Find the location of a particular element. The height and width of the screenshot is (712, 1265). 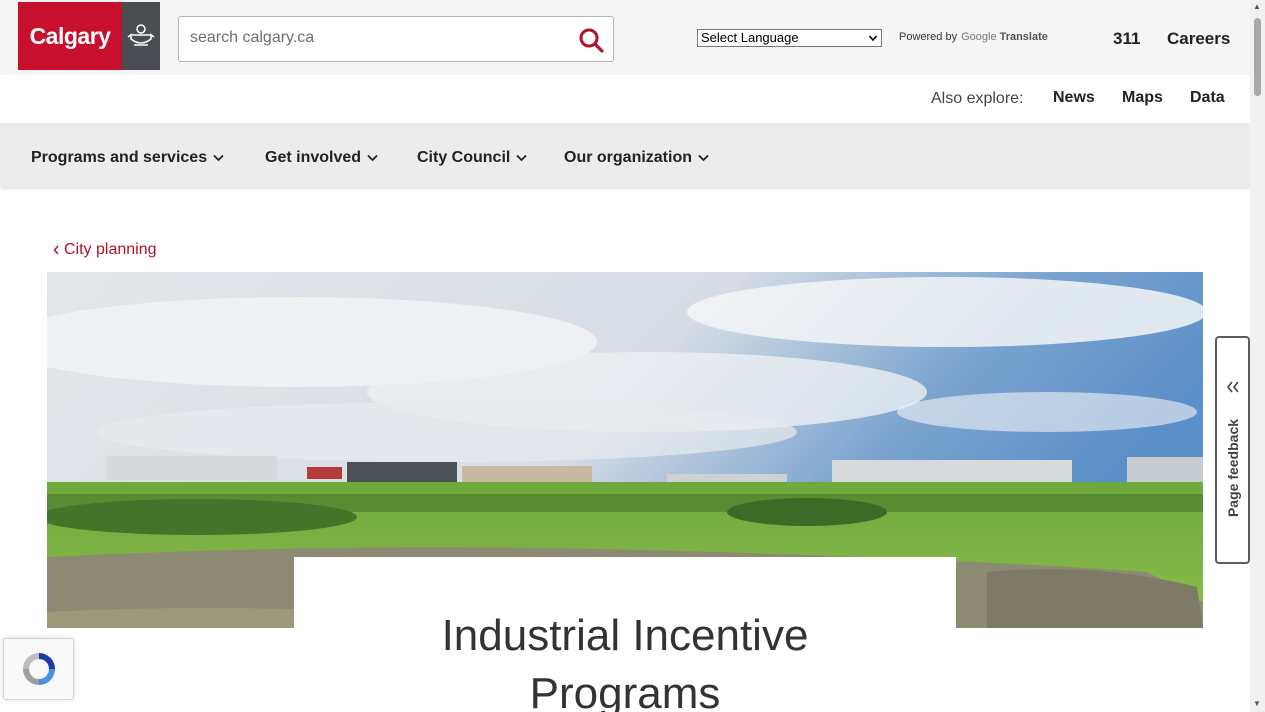

scroll-up-arrow-icon: ▲ is located at coordinates (1257, 6).